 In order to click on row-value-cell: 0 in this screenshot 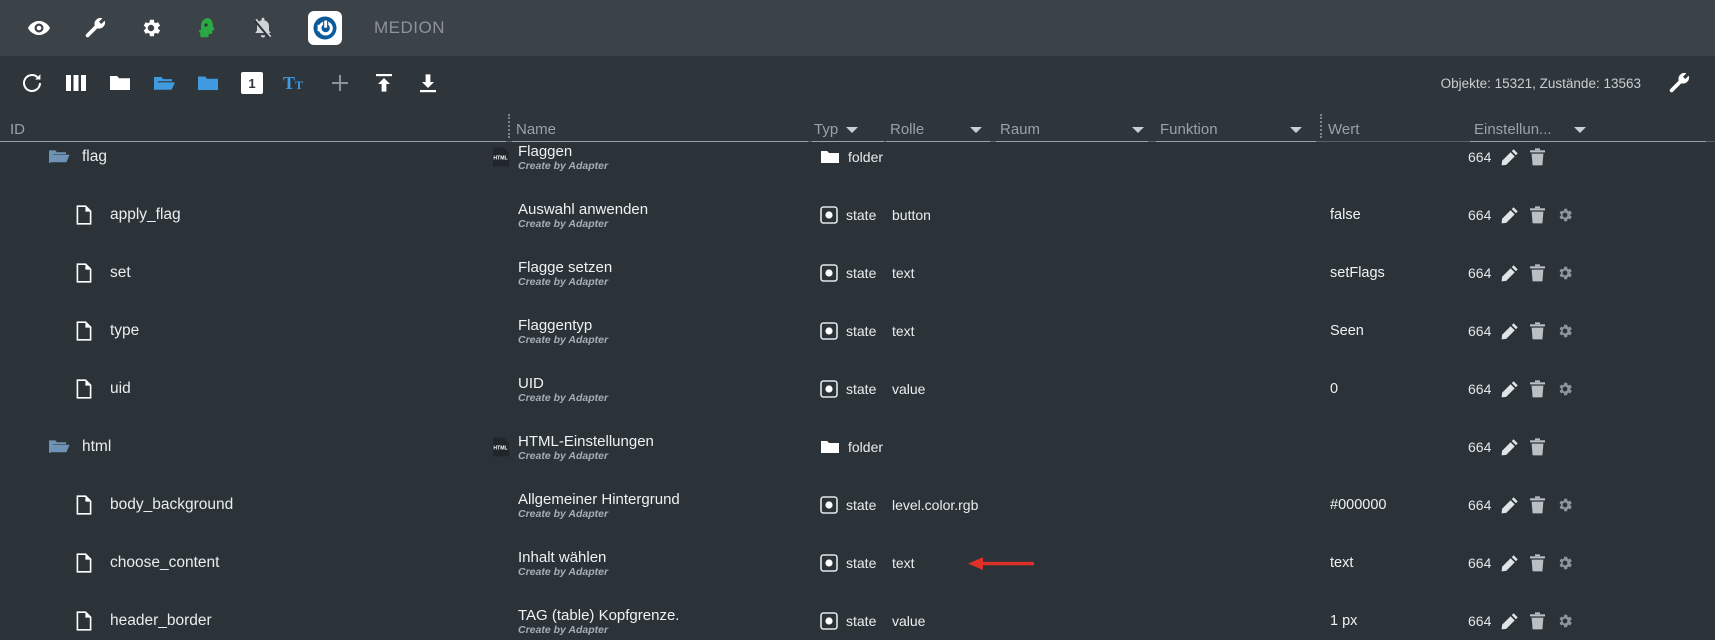, I will do `click(1334, 388)`.